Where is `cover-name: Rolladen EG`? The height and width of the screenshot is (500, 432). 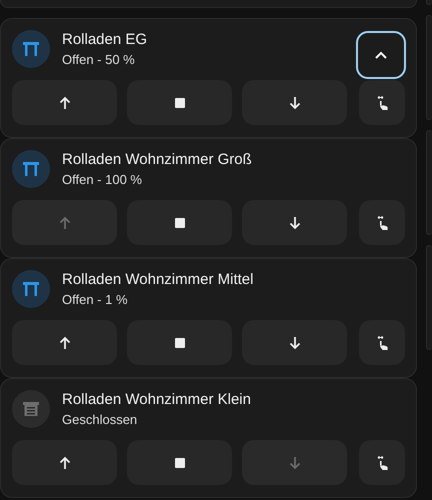 cover-name: Rolladen EG is located at coordinates (105, 39).